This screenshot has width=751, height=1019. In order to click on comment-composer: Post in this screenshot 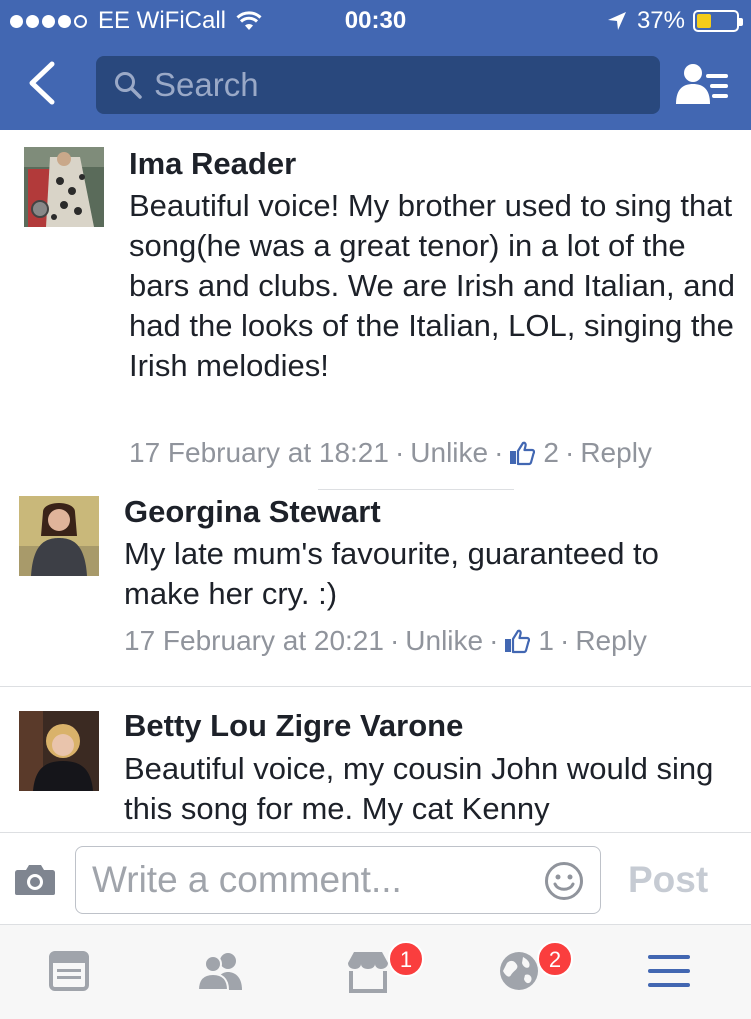, I will do `click(375, 878)`.